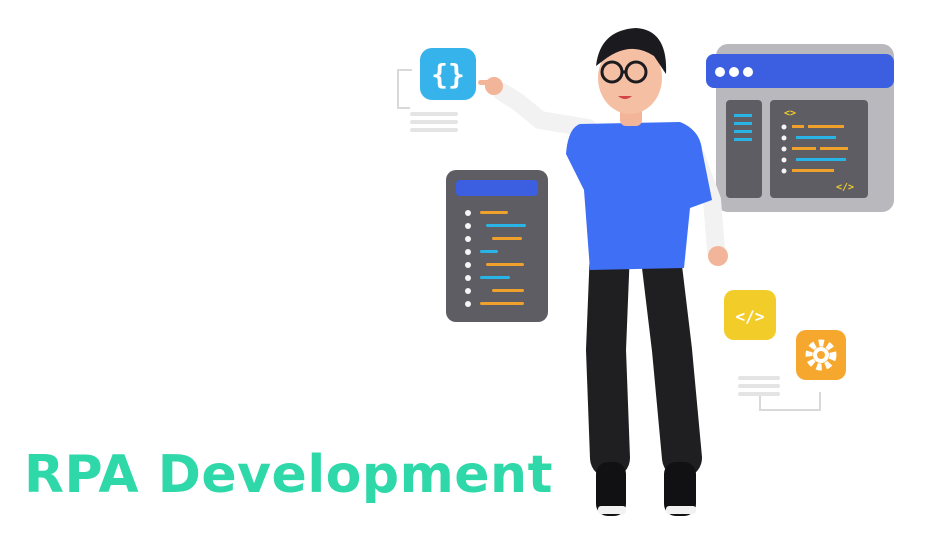 Image resolution: width=950 pixels, height=545 pixels. What do you see at coordinates (404, 89) in the screenshot?
I see `connector-line` at bounding box center [404, 89].